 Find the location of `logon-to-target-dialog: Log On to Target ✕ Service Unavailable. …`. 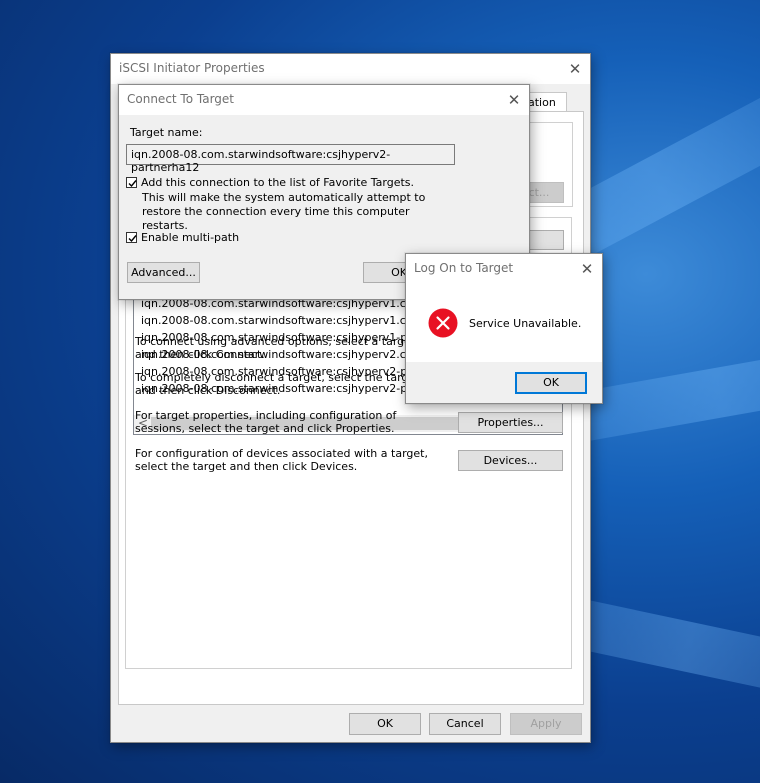

logon-to-target-dialog: Log On to Target ✕ Service Unavailable. … is located at coordinates (504, 328).